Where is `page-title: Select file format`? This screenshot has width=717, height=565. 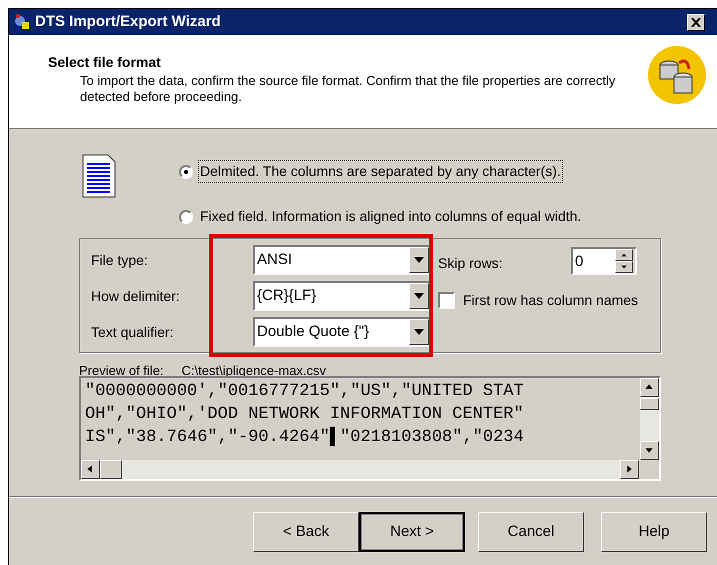
page-title: Select file format is located at coordinates (105, 62).